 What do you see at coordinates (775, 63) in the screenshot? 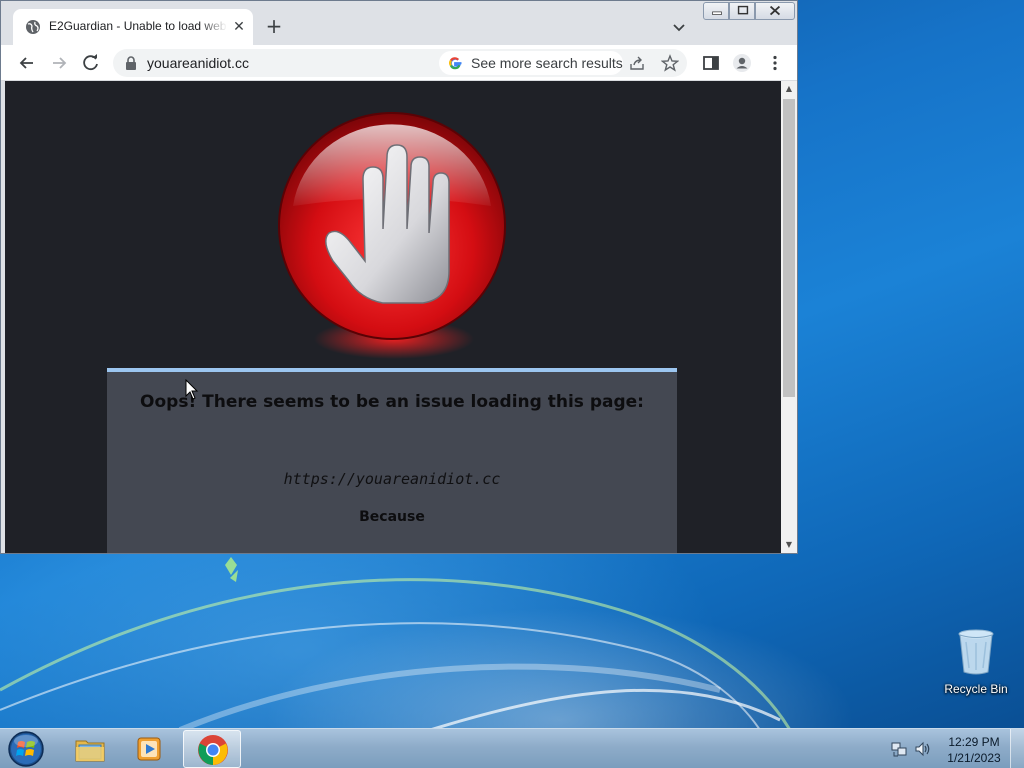
I see `menu-kebab-icon` at bounding box center [775, 63].